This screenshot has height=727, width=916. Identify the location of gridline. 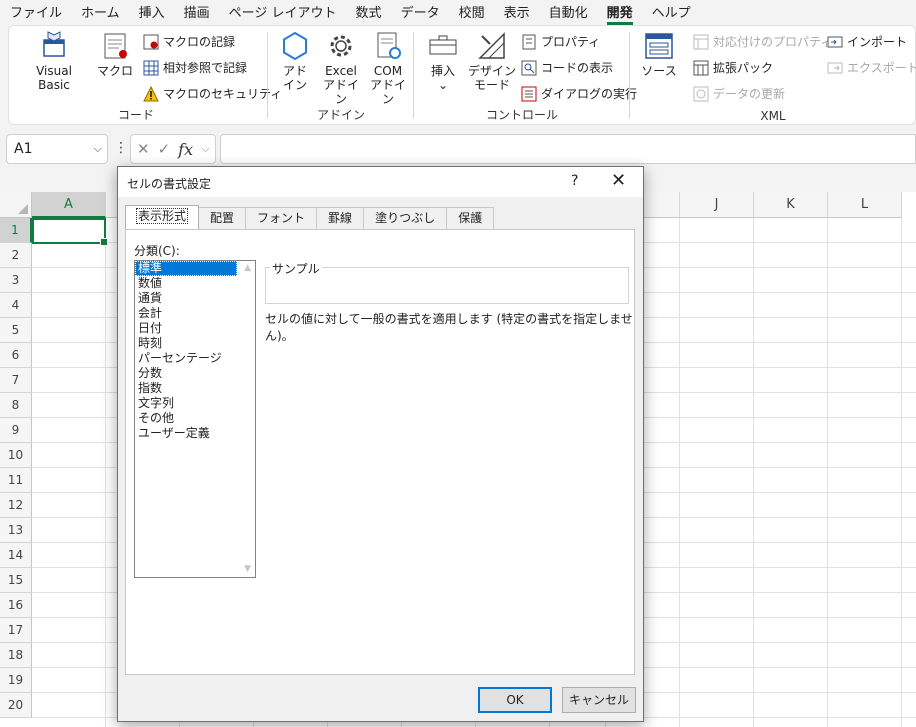
(753, 472).